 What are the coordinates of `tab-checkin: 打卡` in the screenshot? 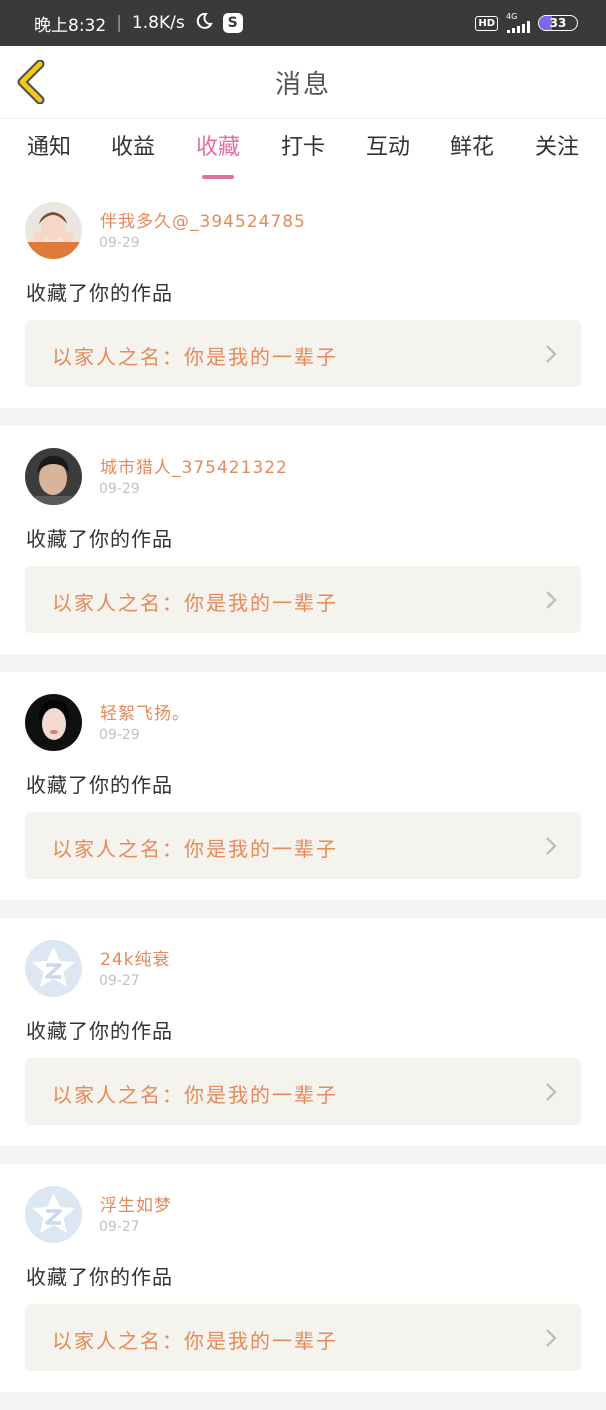 It's located at (303, 154).